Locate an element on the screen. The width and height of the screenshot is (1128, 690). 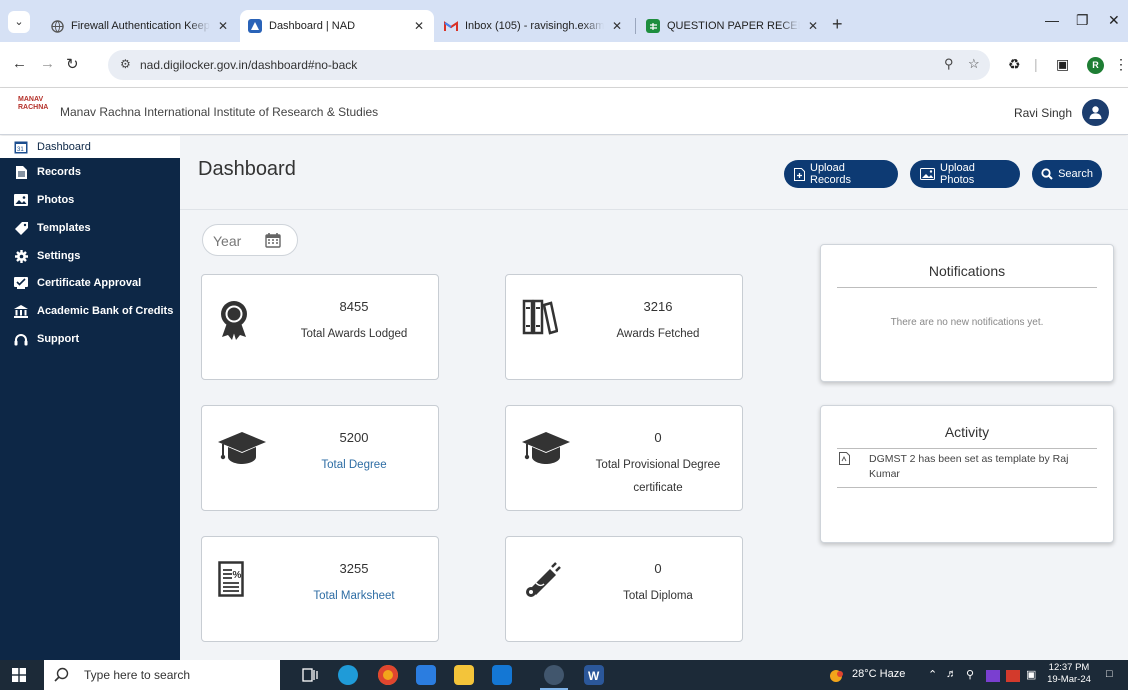
search-label: Search is located at coordinates (1075, 174).